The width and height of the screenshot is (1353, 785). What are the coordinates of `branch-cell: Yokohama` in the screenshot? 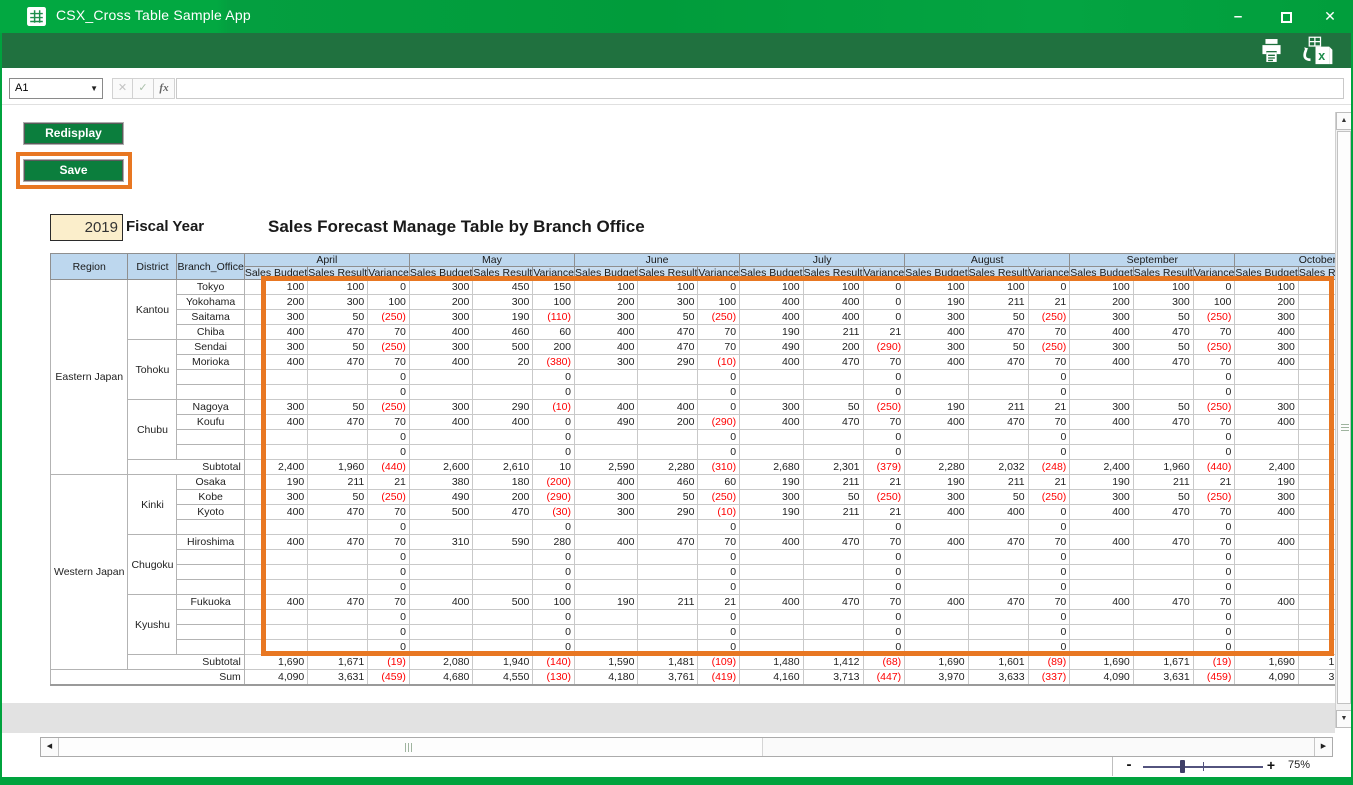 It's located at (210, 302).